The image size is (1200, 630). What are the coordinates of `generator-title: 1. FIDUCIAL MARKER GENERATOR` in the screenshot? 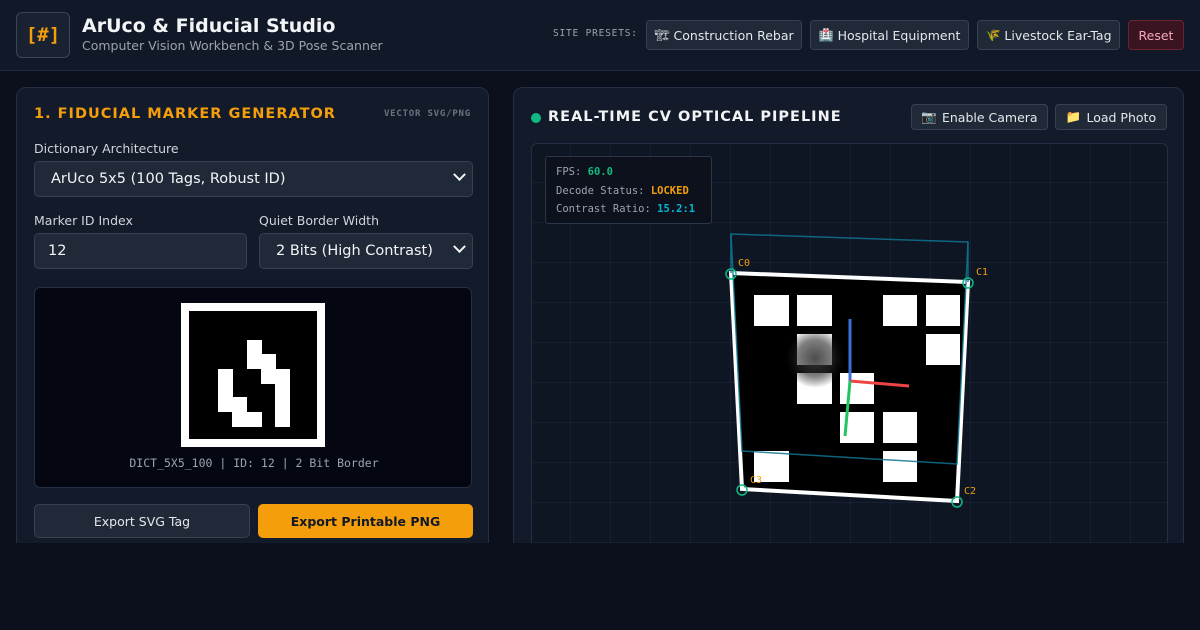 It's located at (185, 114).